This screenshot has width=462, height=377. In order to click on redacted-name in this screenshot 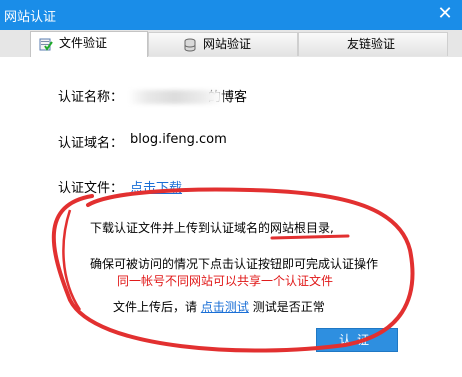, I will do `click(175, 97)`.